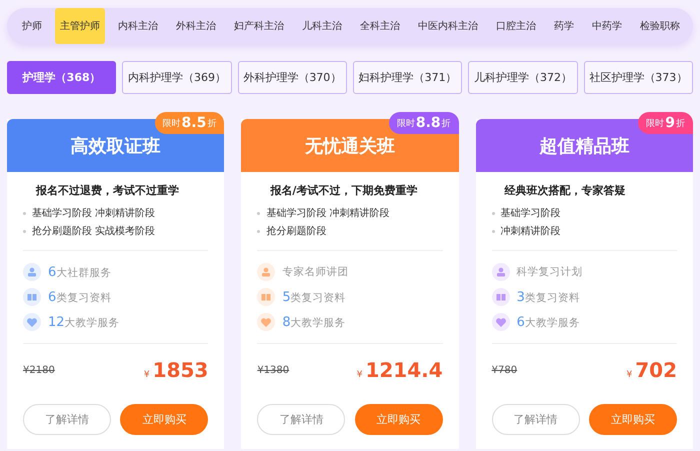  I want to click on course-title: 高效取证班, so click(115, 146).